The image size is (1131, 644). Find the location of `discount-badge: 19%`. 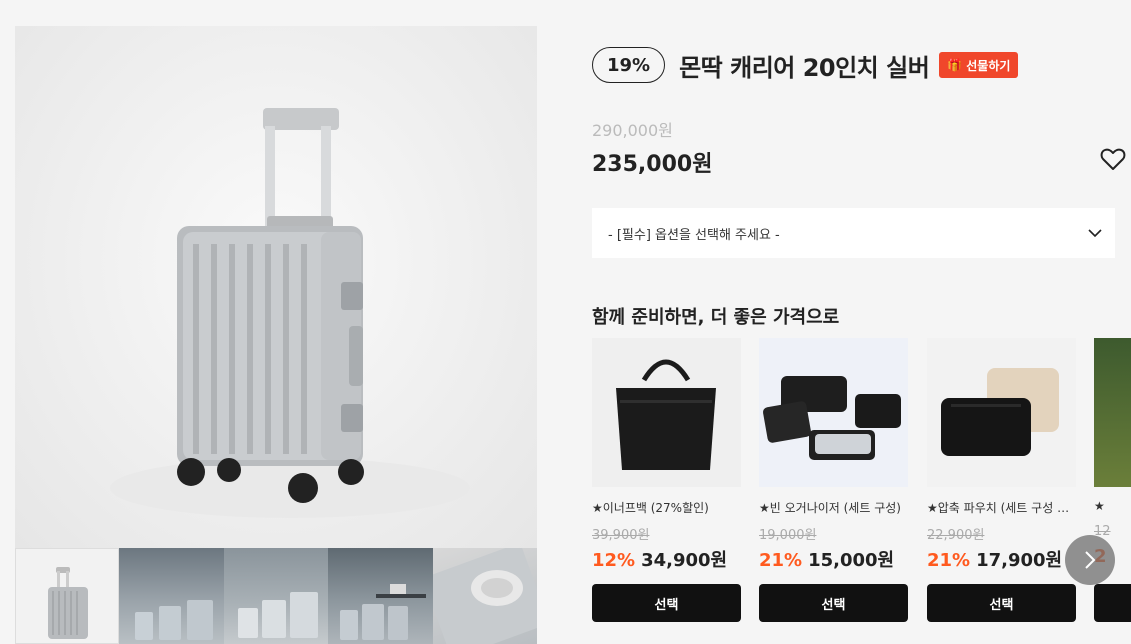

discount-badge: 19% is located at coordinates (629, 65).